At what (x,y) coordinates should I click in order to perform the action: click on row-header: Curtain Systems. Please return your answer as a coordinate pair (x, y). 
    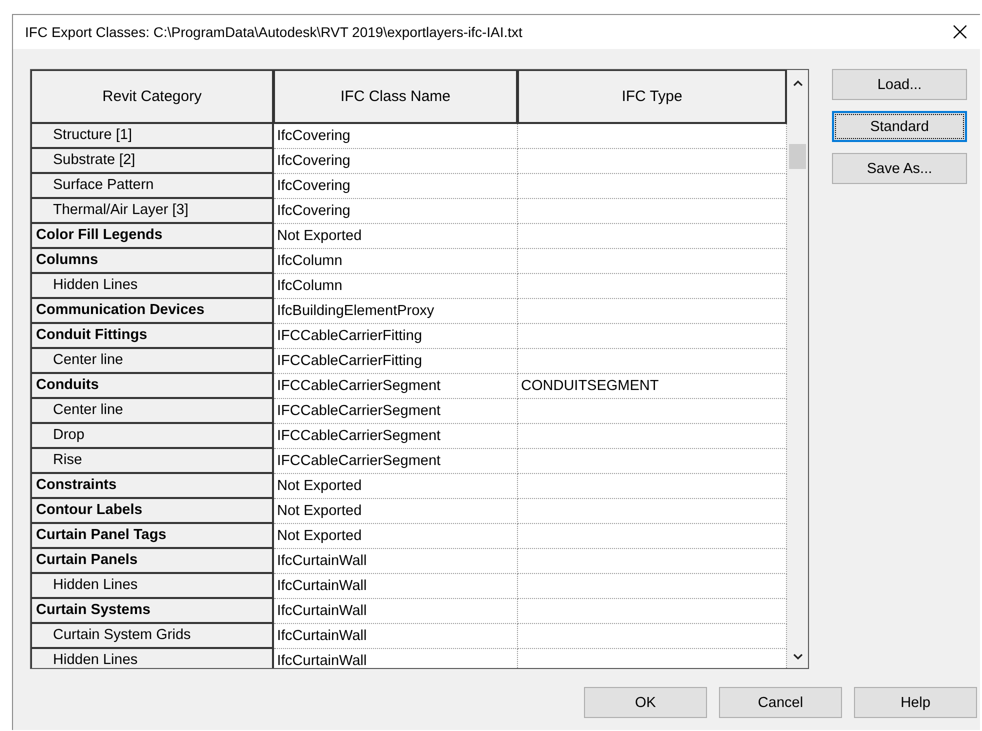
    Looking at the image, I should click on (152, 611).